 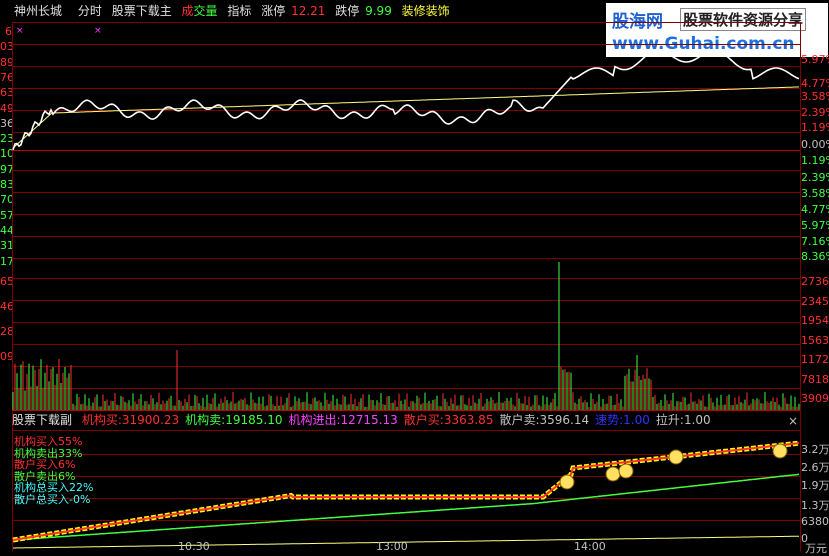 I want to click on time-axis-label: 万元, so click(x=816, y=548).